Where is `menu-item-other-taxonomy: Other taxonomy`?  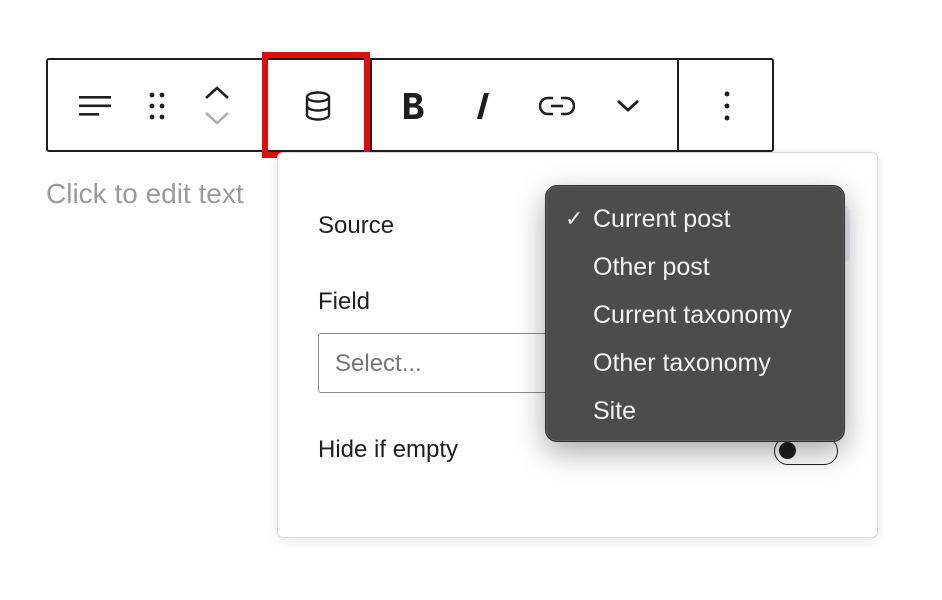 menu-item-other-taxonomy: Other taxonomy is located at coordinates (682, 363).